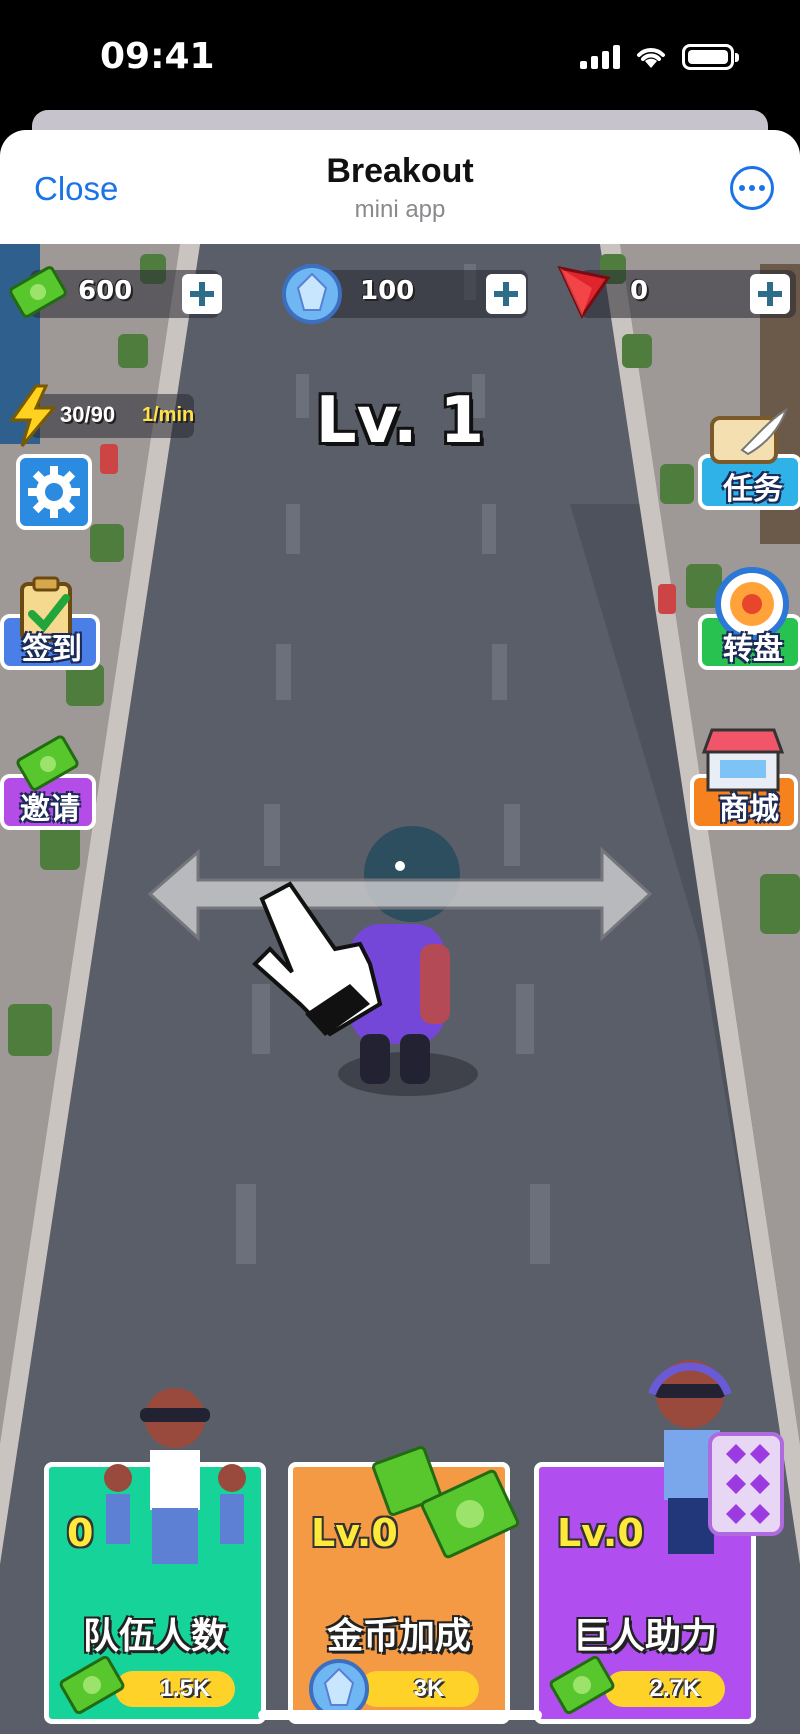  I want to click on team-size-cost-value: 1.5K, so click(185, 1688).